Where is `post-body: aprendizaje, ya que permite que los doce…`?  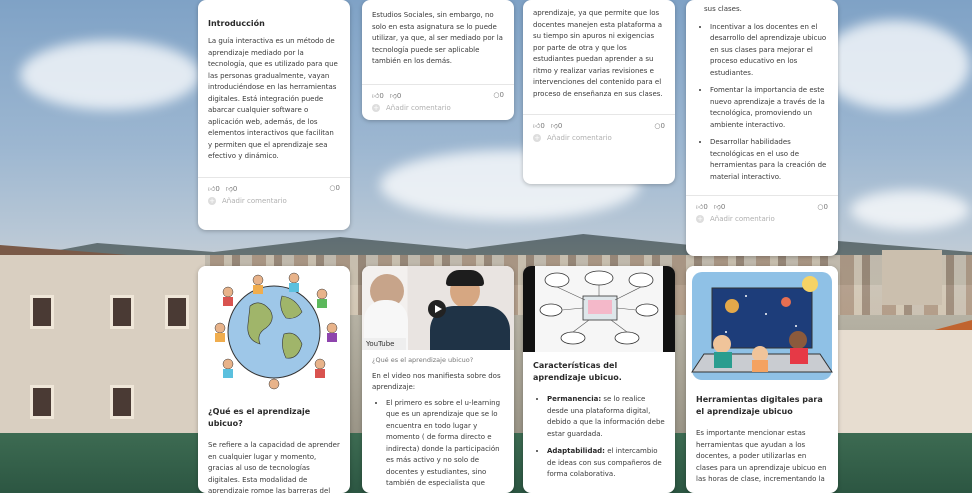
post-body: aprendizaje, ya que permite que los doce… is located at coordinates (598, 53).